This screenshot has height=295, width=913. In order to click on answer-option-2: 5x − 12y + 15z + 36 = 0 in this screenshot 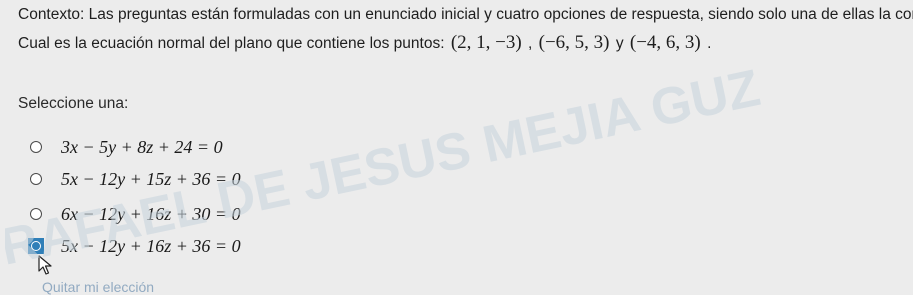, I will do `click(135, 179)`.